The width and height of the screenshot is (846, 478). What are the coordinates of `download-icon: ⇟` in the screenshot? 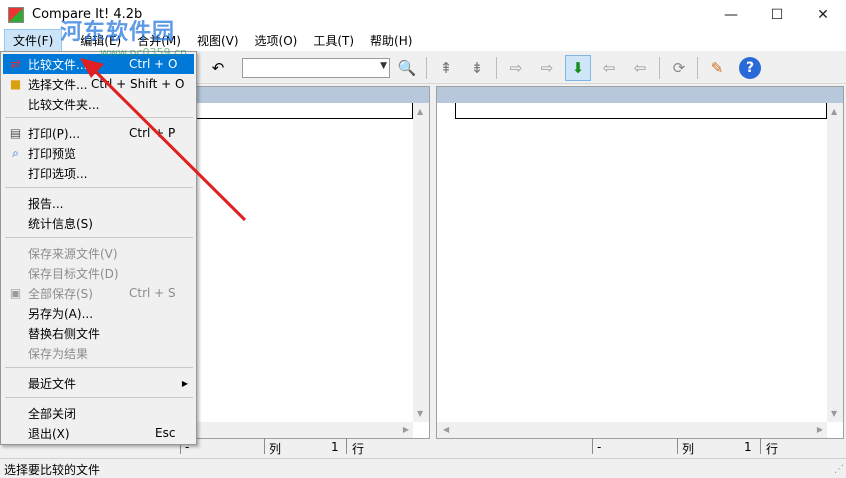 It's located at (477, 68).